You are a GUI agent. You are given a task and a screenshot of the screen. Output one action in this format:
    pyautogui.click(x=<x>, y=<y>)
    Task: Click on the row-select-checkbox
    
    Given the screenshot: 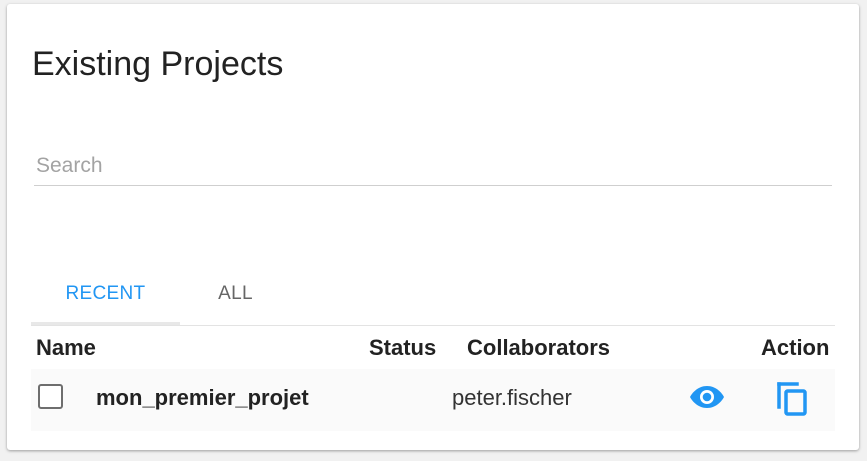 What is the action you would take?
    pyautogui.click(x=50, y=396)
    